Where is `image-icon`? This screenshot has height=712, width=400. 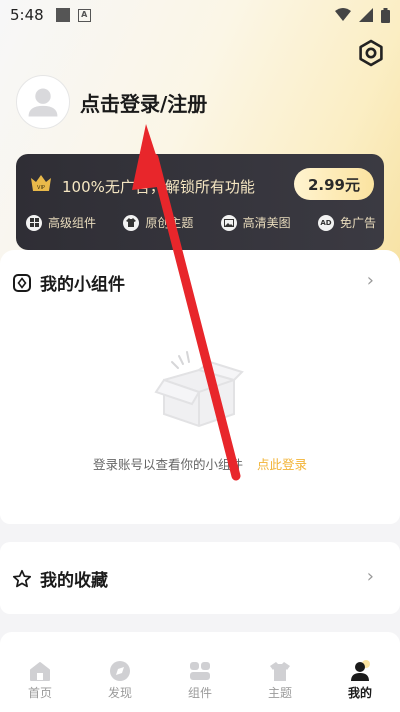
image-icon is located at coordinates (228, 222).